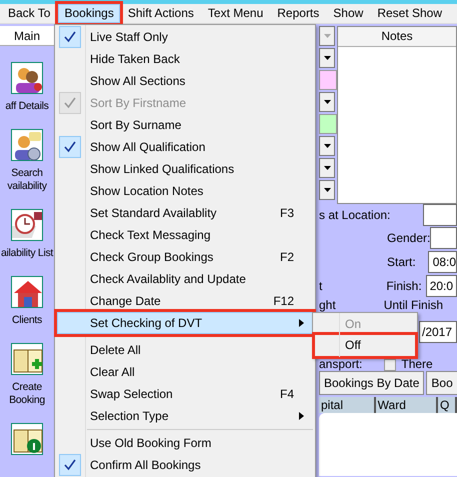 This screenshot has height=477, width=457. I want to click on field-label: Until Finish, so click(414, 305).